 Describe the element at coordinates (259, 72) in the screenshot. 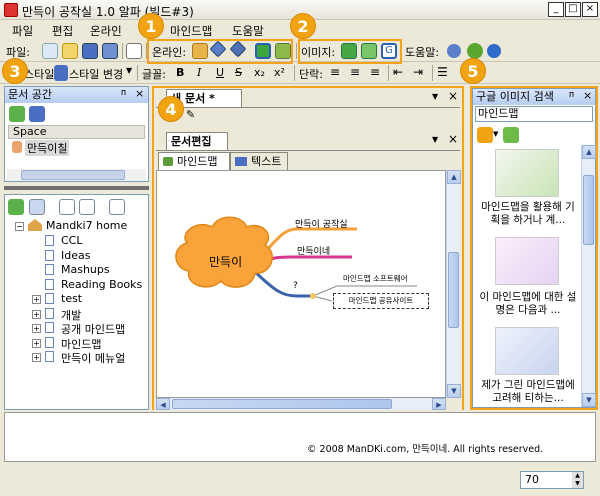

I see `subscript-button: x₂` at that location.